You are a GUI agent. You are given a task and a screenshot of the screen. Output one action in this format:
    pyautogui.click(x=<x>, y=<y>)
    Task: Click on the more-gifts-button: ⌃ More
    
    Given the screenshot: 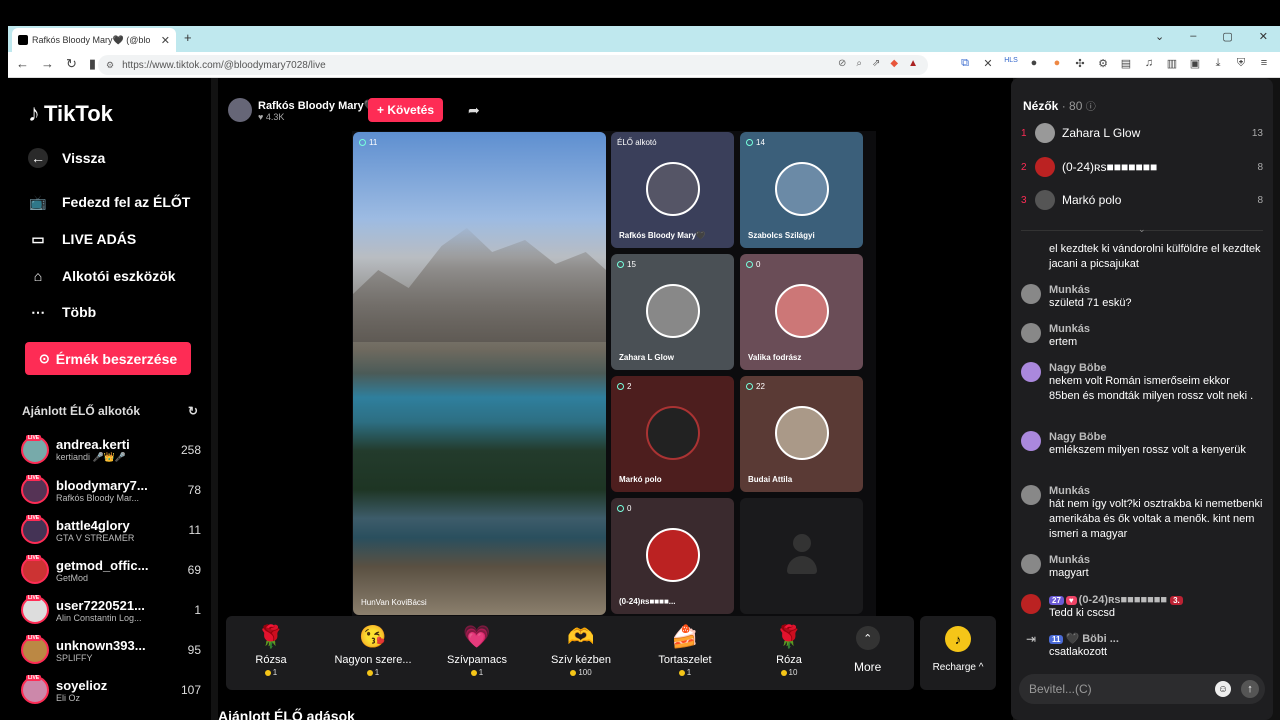 What is the action you would take?
    pyautogui.click(x=867, y=650)
    